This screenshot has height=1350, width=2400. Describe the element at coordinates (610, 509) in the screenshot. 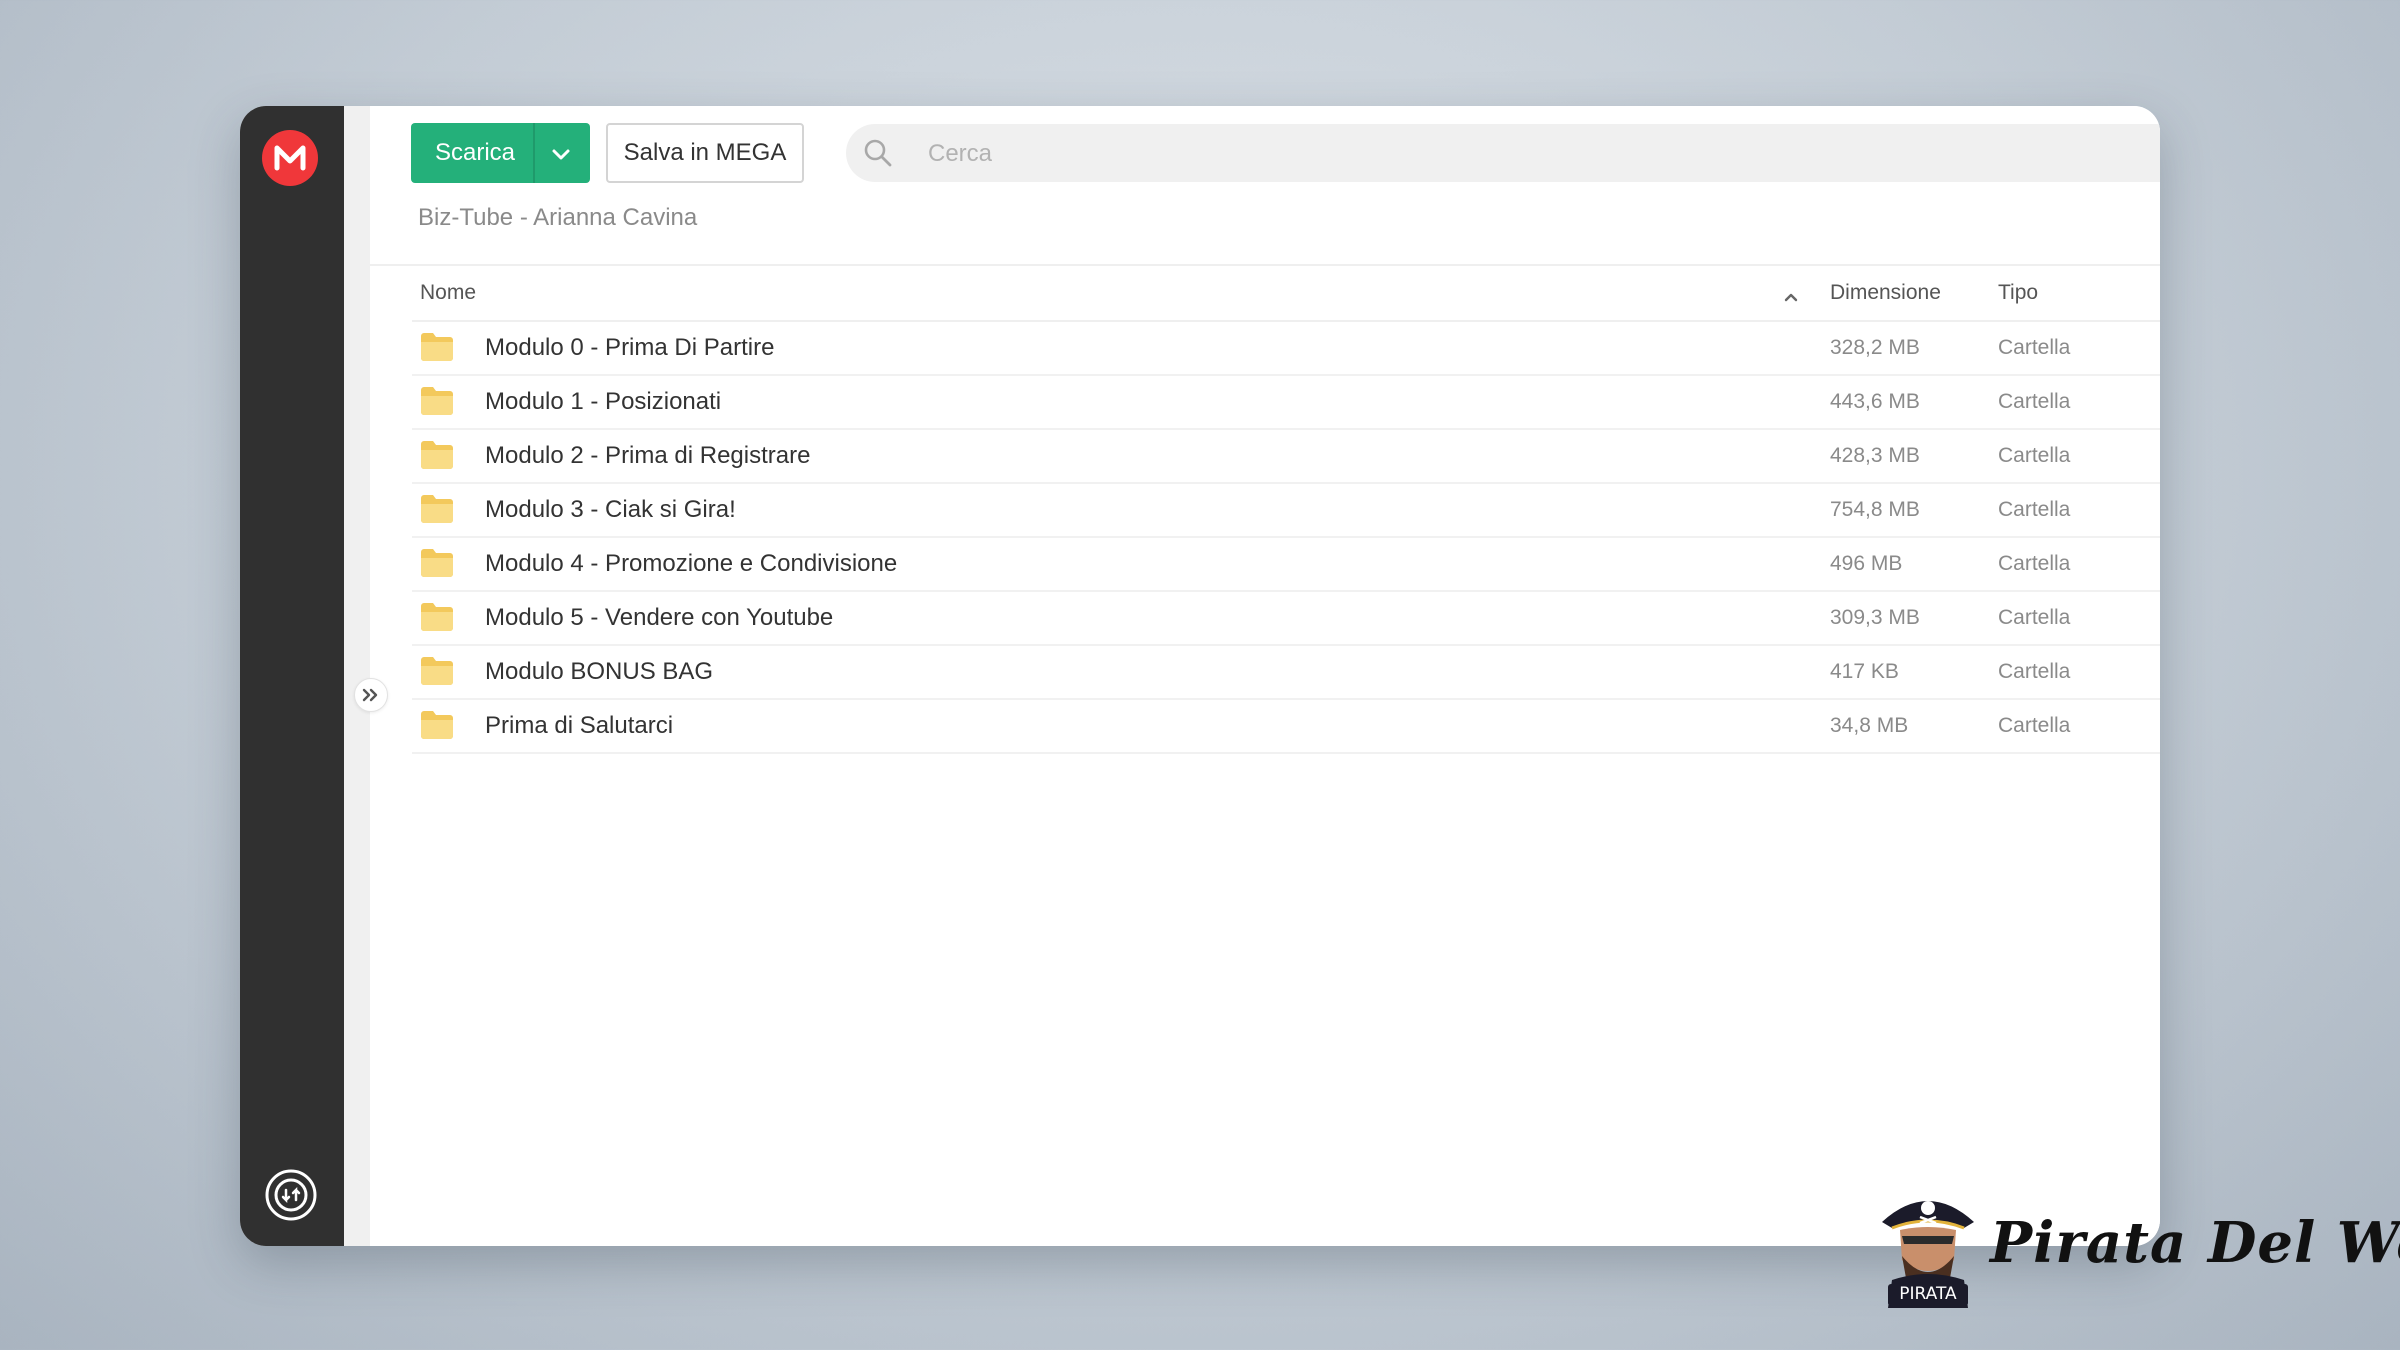

I see `file-name: Modulo 3 - Ciak si Gira!` at that location.